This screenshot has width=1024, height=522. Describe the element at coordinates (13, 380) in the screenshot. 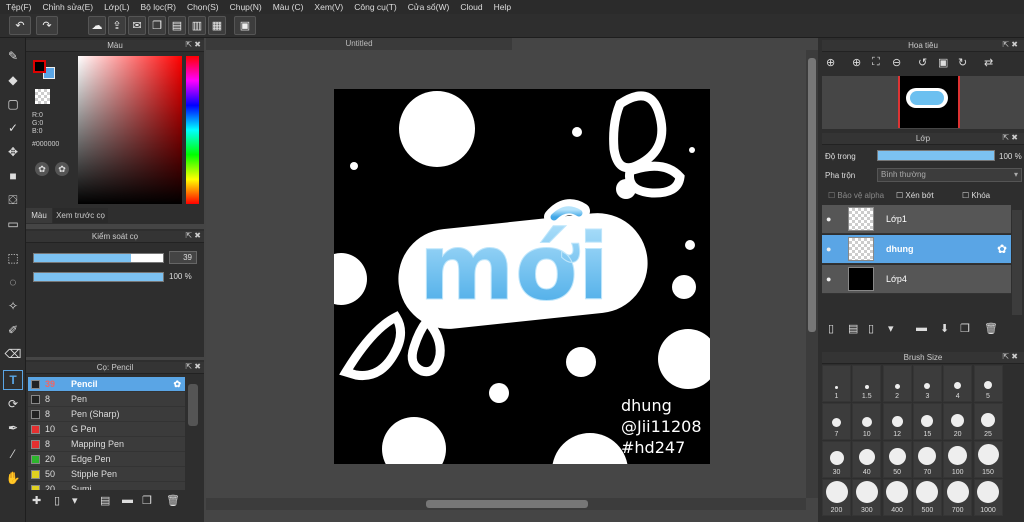

I see `text-tool-icon: T` at that location.